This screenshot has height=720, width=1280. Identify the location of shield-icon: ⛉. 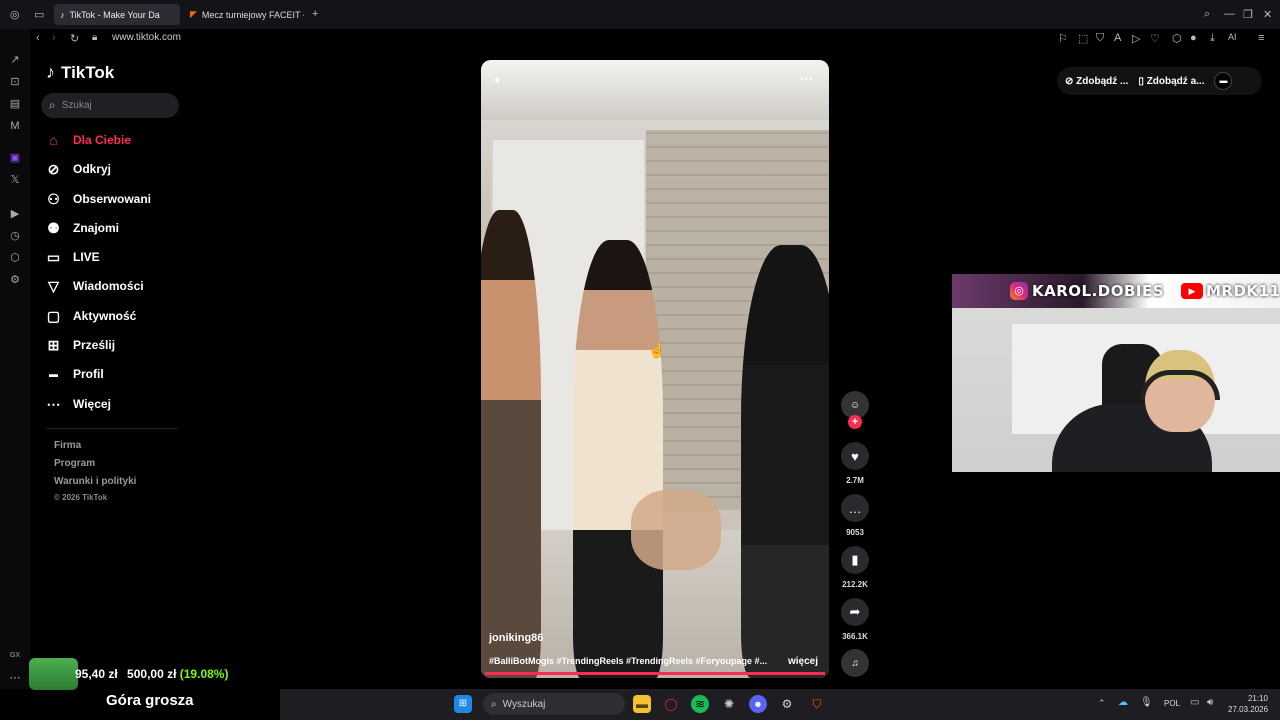
(1100, 38).